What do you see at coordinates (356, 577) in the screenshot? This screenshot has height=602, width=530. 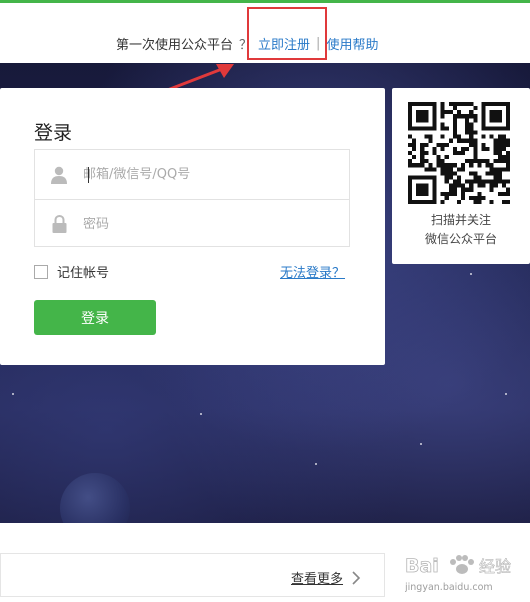 I see `chevron-right-icon` at bounding box center [356, 577].